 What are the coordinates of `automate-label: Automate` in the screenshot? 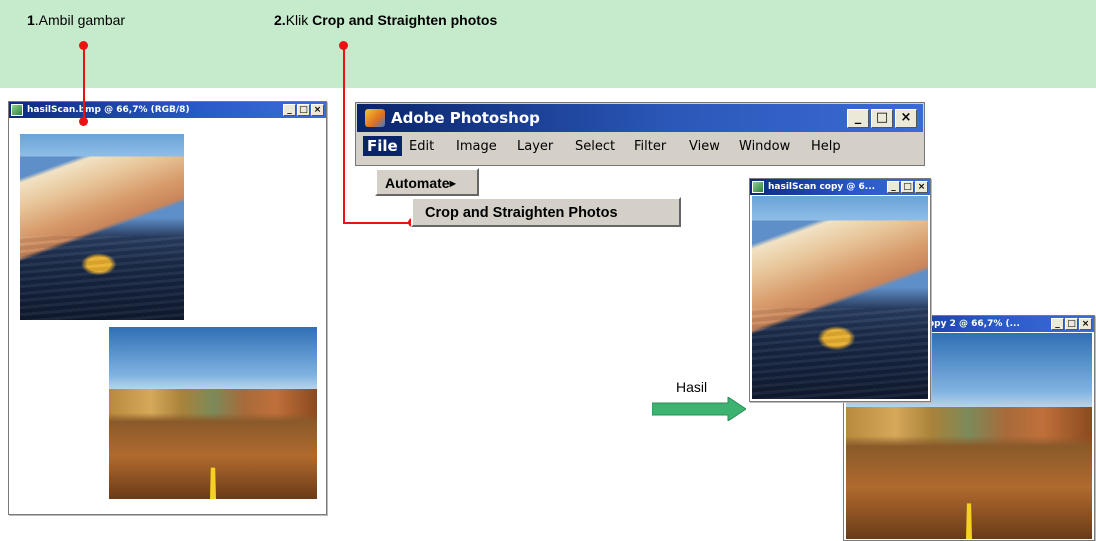 It's located at (417, 183).